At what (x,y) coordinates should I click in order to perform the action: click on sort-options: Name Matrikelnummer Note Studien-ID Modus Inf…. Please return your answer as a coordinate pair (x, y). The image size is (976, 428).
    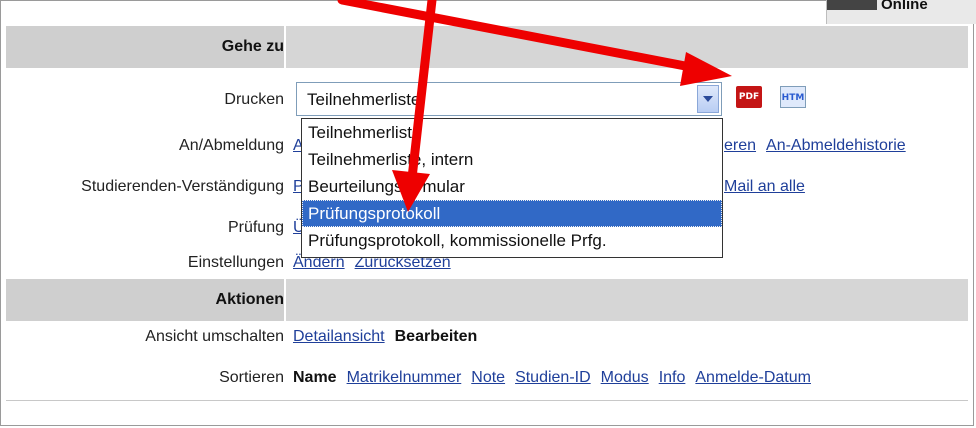
    Looking at the image, I should click on (557, 378).